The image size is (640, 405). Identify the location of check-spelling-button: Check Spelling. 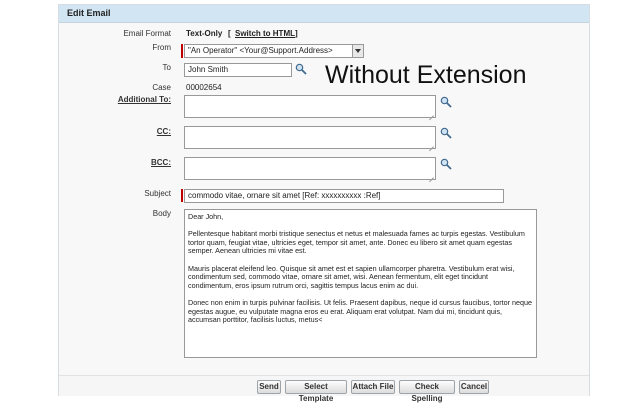
(427, 391).